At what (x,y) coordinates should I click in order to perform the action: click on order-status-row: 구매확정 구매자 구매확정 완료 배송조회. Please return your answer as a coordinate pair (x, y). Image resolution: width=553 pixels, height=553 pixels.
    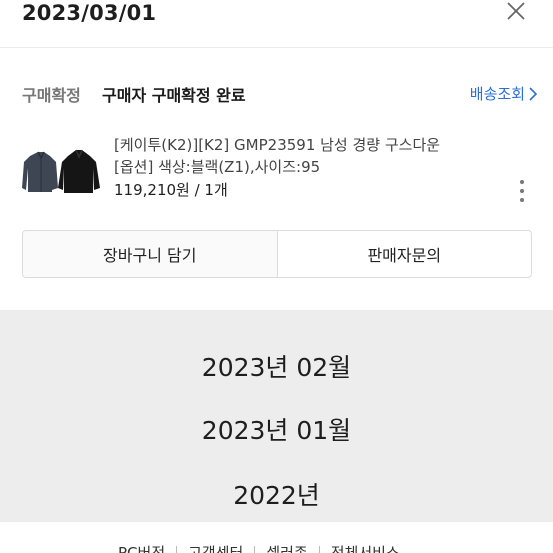
    Looking at the image, I should click on (279, 94).